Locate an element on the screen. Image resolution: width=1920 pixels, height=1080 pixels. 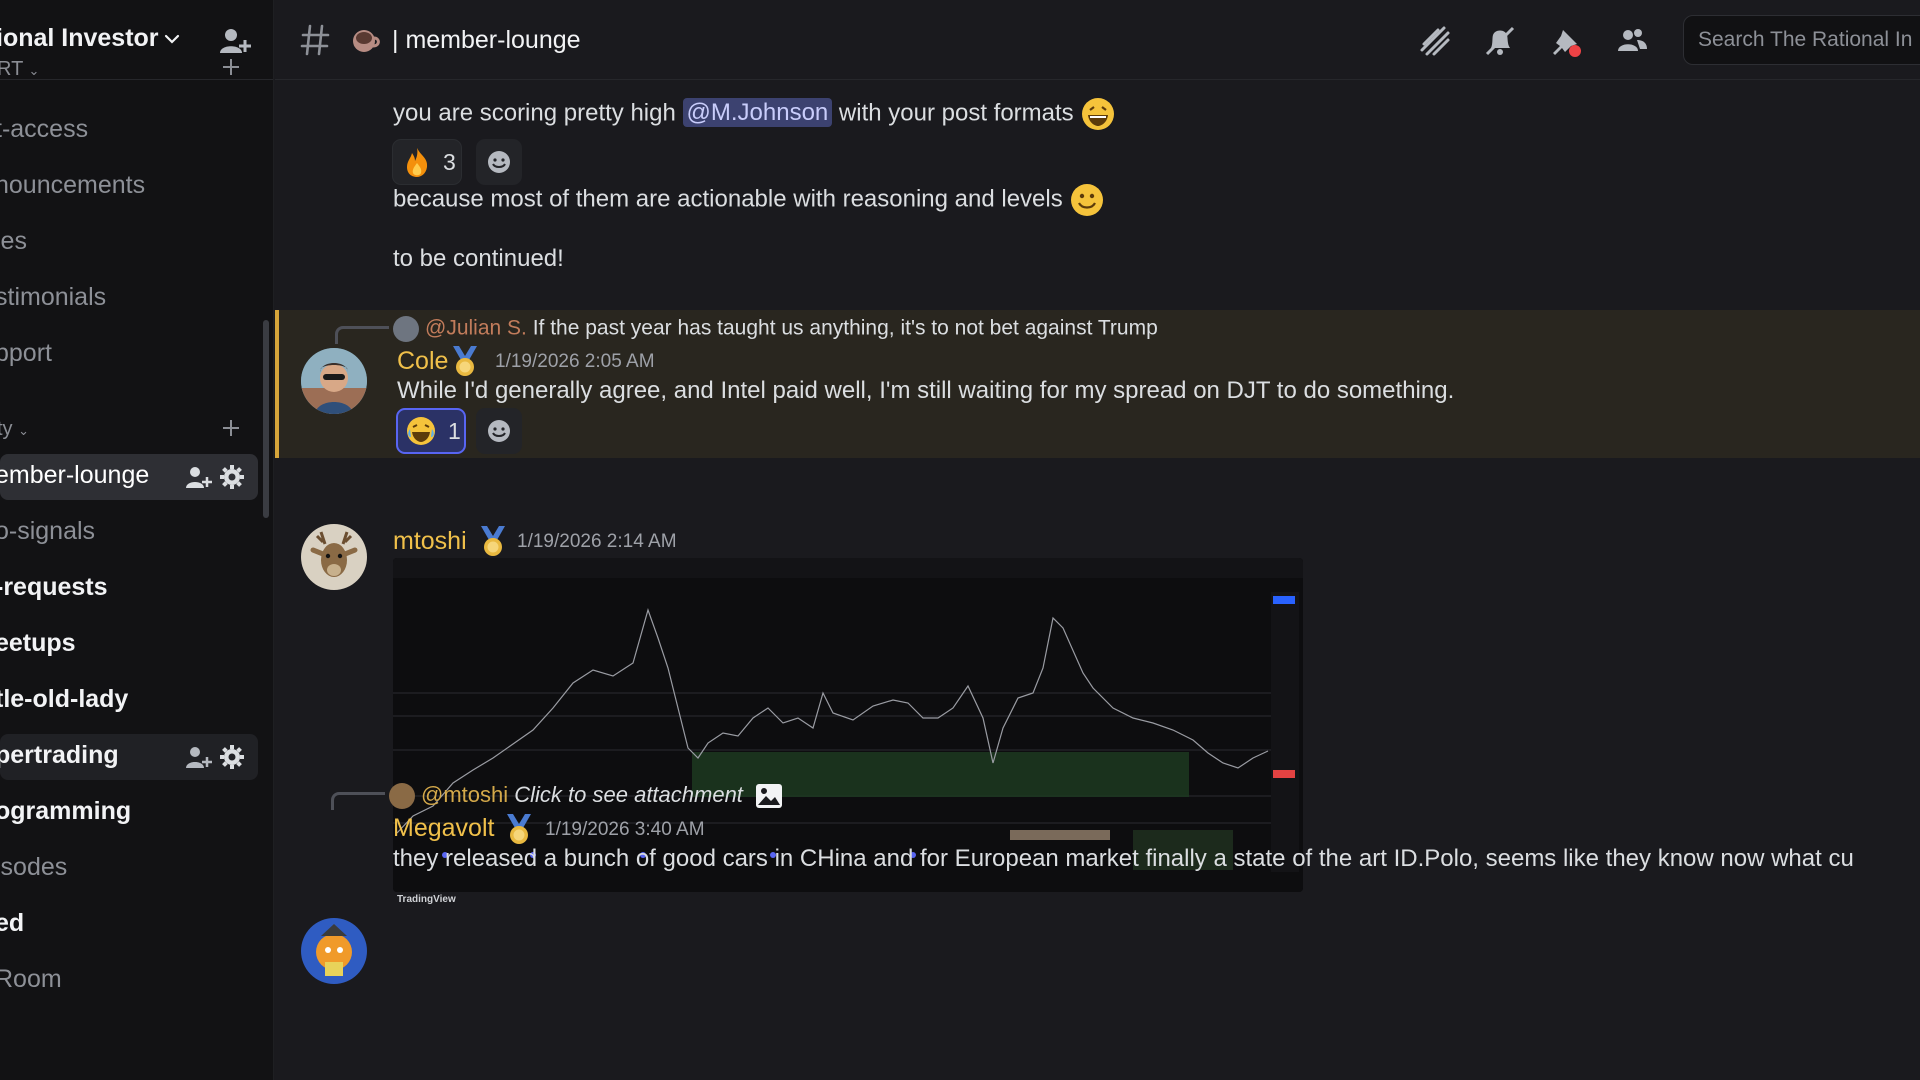
sidebar-item-channel: eetups is located at coordinates (129, 645).